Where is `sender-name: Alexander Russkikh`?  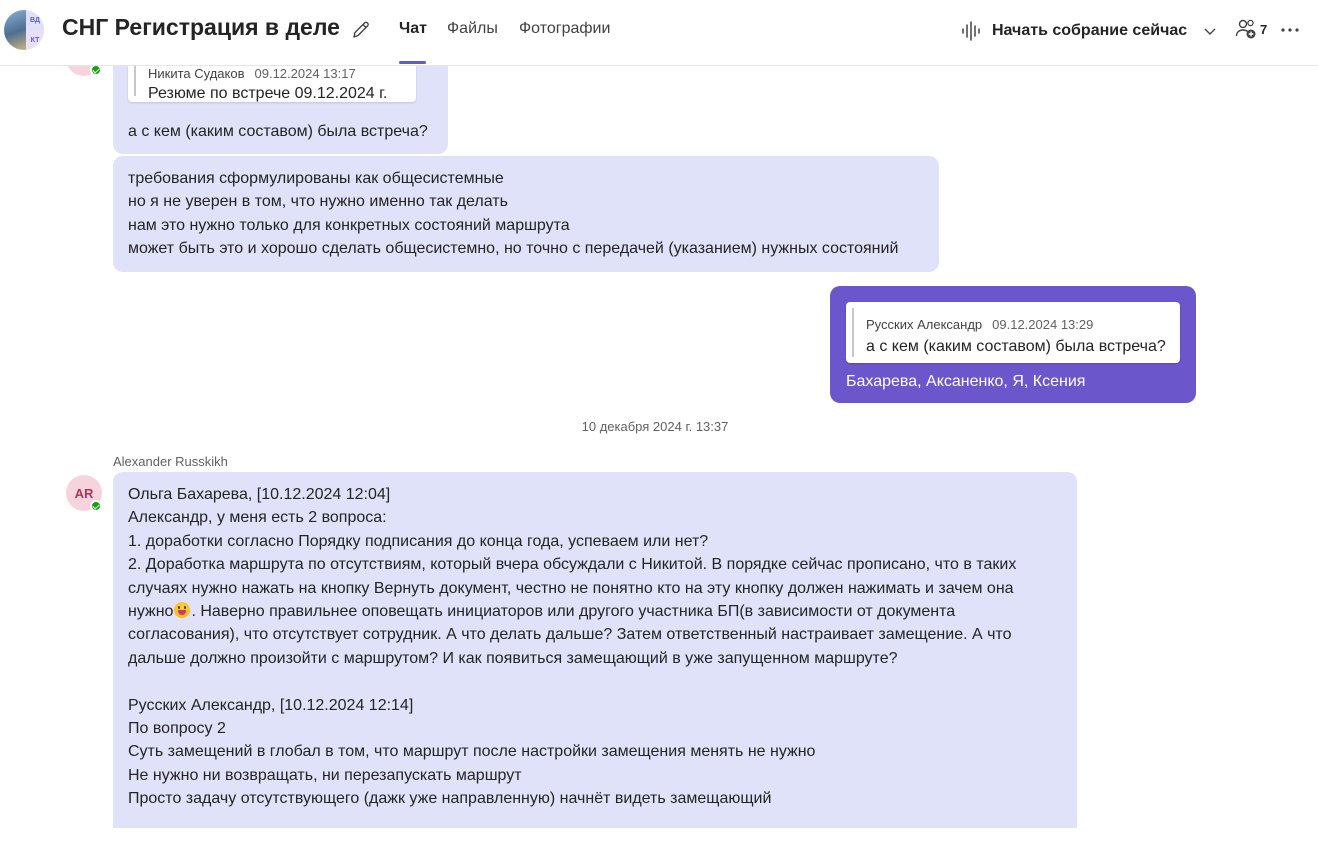
sender-name: Alexander Russkikh is located at coordinates (170, 461).